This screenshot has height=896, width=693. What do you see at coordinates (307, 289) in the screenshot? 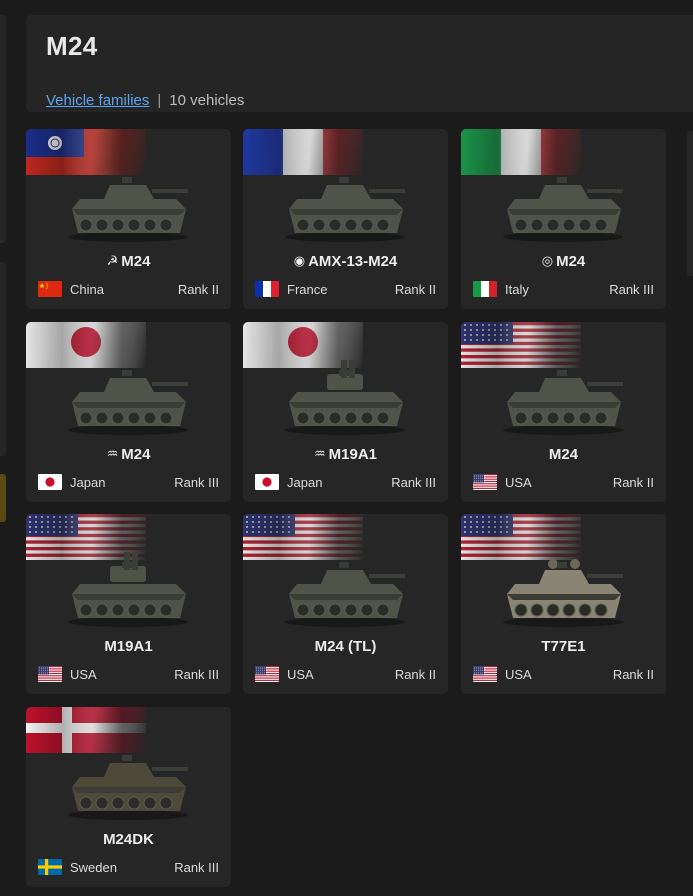
I see `country-label: France` at bounding box center [307, 289].